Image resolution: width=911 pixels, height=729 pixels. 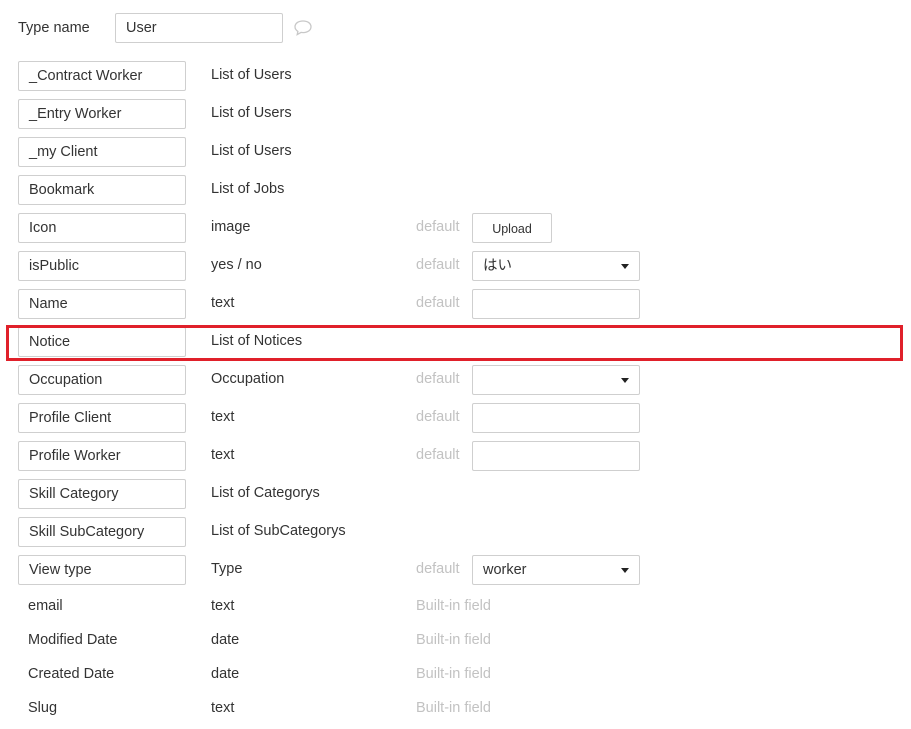 I want to click on field-name-box: Skill SubCategory, so click(x=102, y=532).